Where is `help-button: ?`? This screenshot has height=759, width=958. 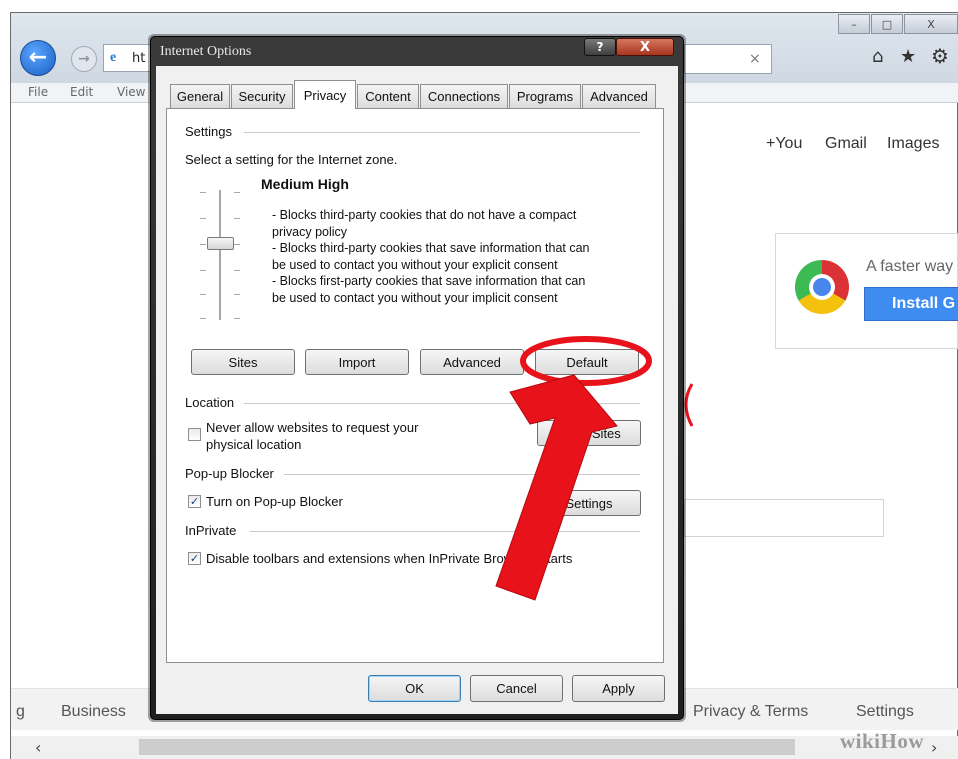
help-button: ? is located at coordinates (600, 47).